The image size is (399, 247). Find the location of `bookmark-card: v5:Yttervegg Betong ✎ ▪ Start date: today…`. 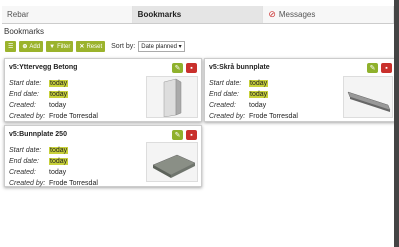

bookmark-card: v5:Yttervegg Betong ✎ ▪ Start date: today… is located at coordinates (103, 90).